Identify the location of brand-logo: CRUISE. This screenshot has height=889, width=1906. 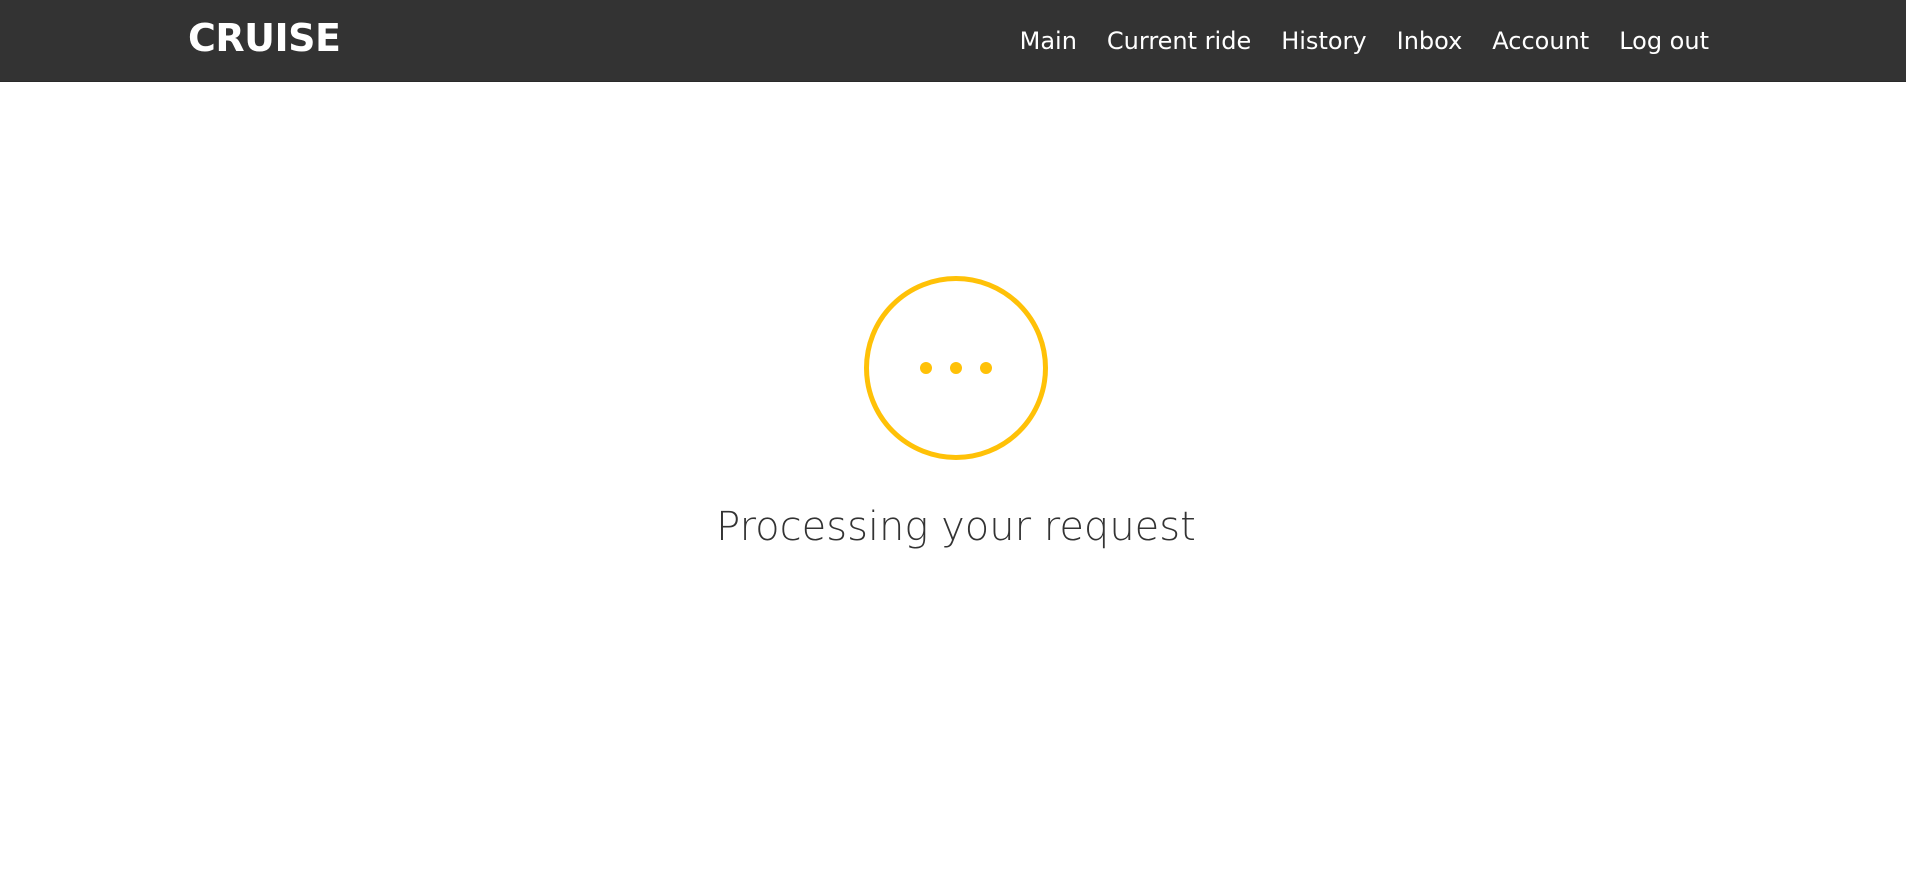
(264, 38).